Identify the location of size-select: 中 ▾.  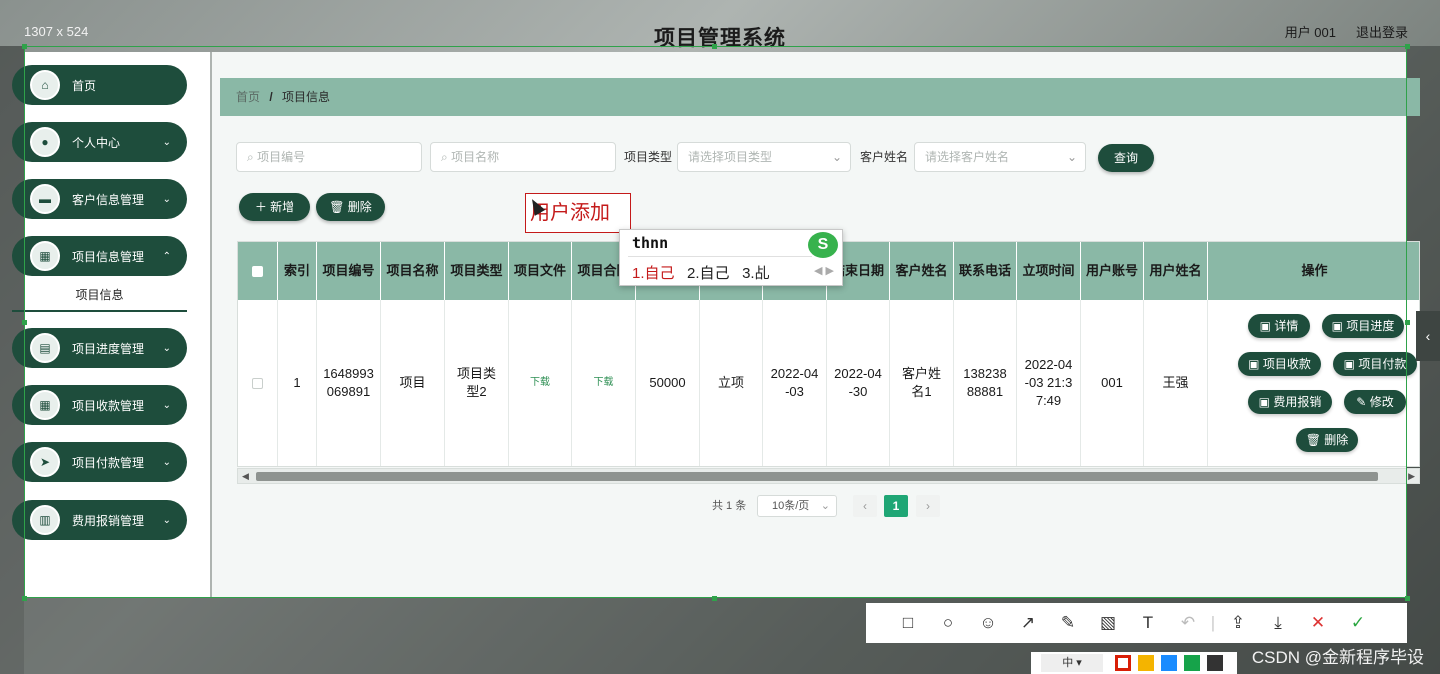
(1072, 663).